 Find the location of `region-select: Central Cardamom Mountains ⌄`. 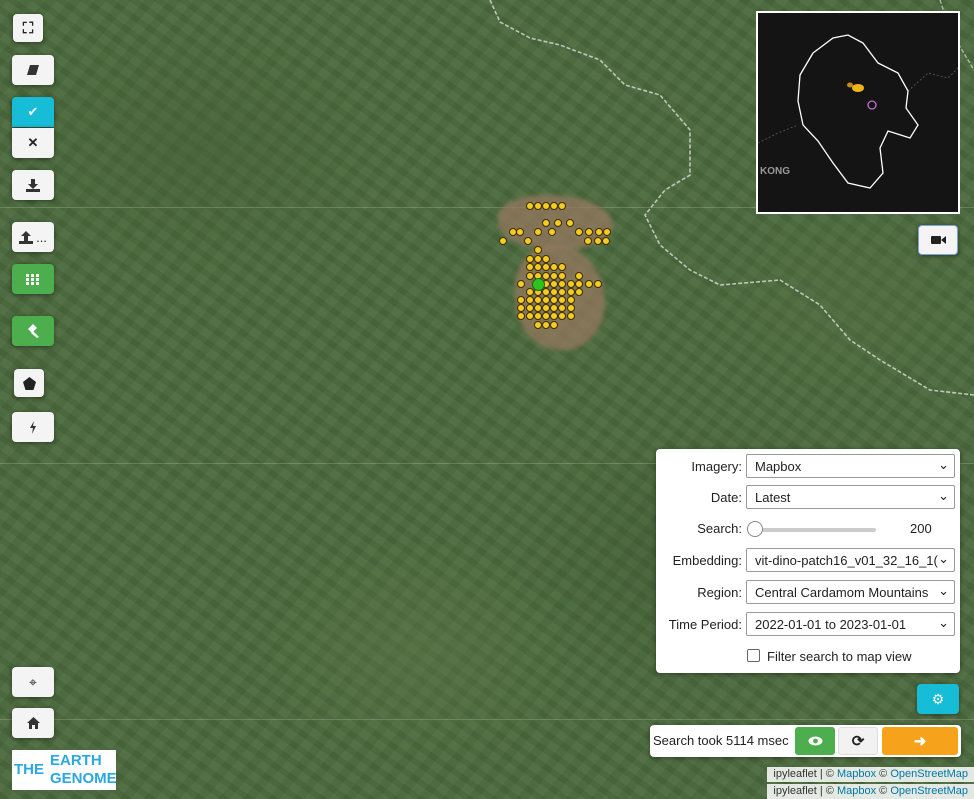

region-select: Central Cardamom Mountains ⌄ is located at coordinates (850, 592).